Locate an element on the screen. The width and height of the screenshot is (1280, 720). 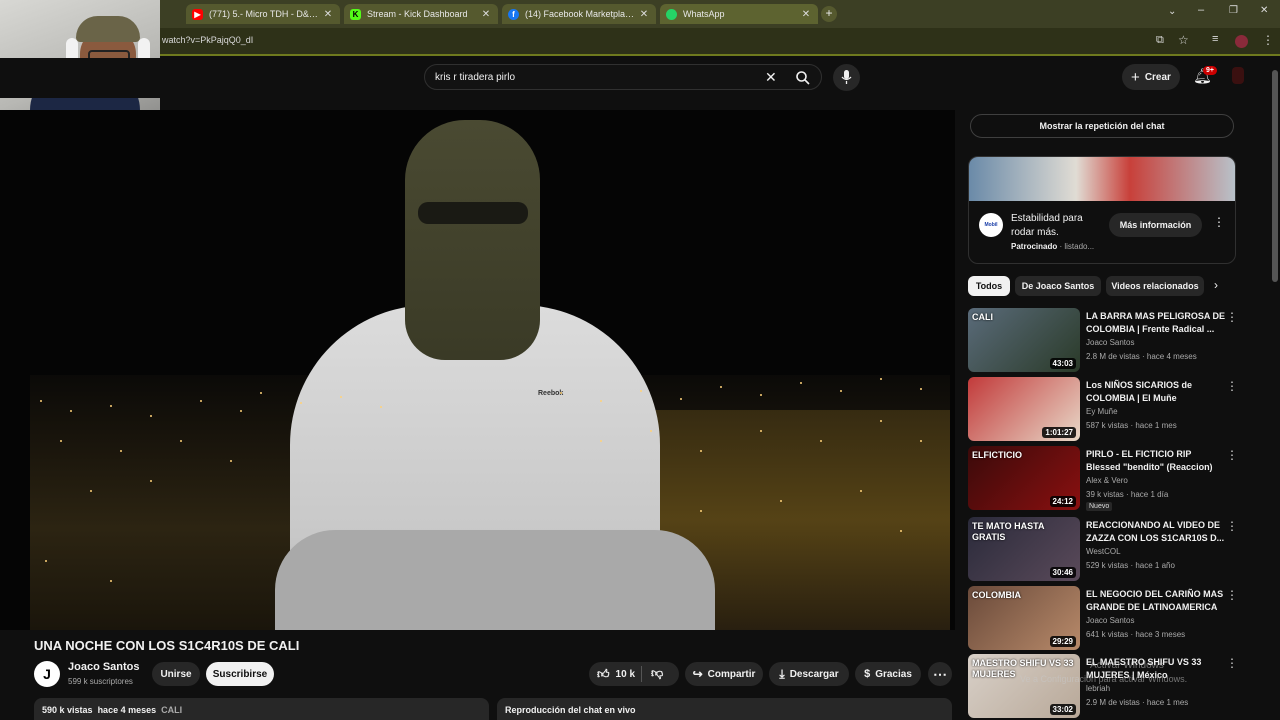
channel-avatar: J is located at coordinates (47, 674).